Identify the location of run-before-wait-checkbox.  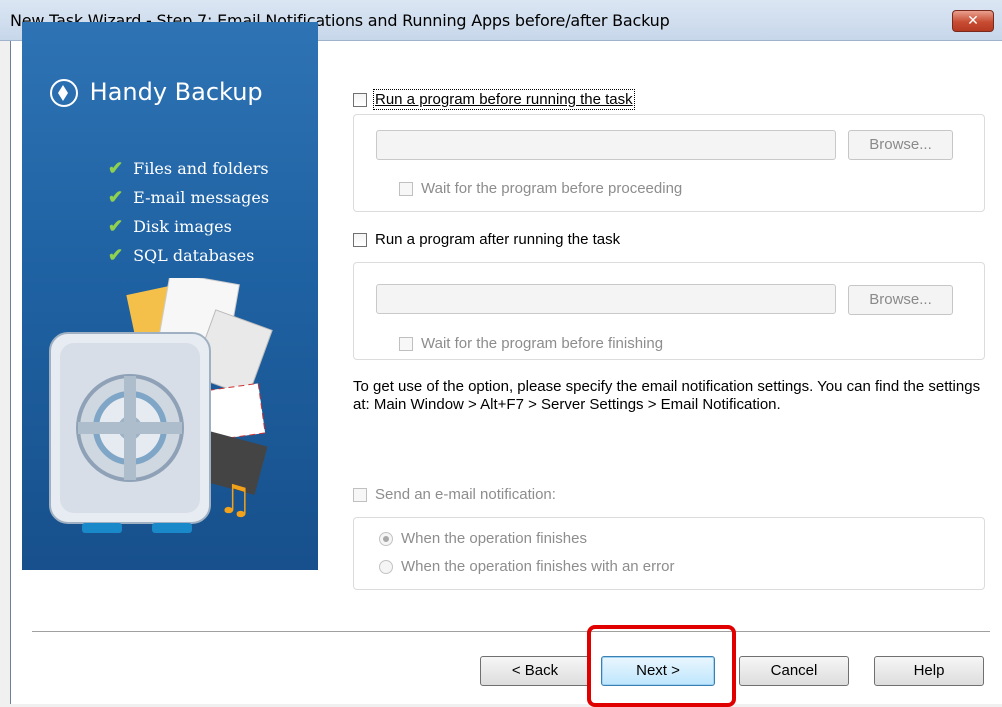
(406, 188).